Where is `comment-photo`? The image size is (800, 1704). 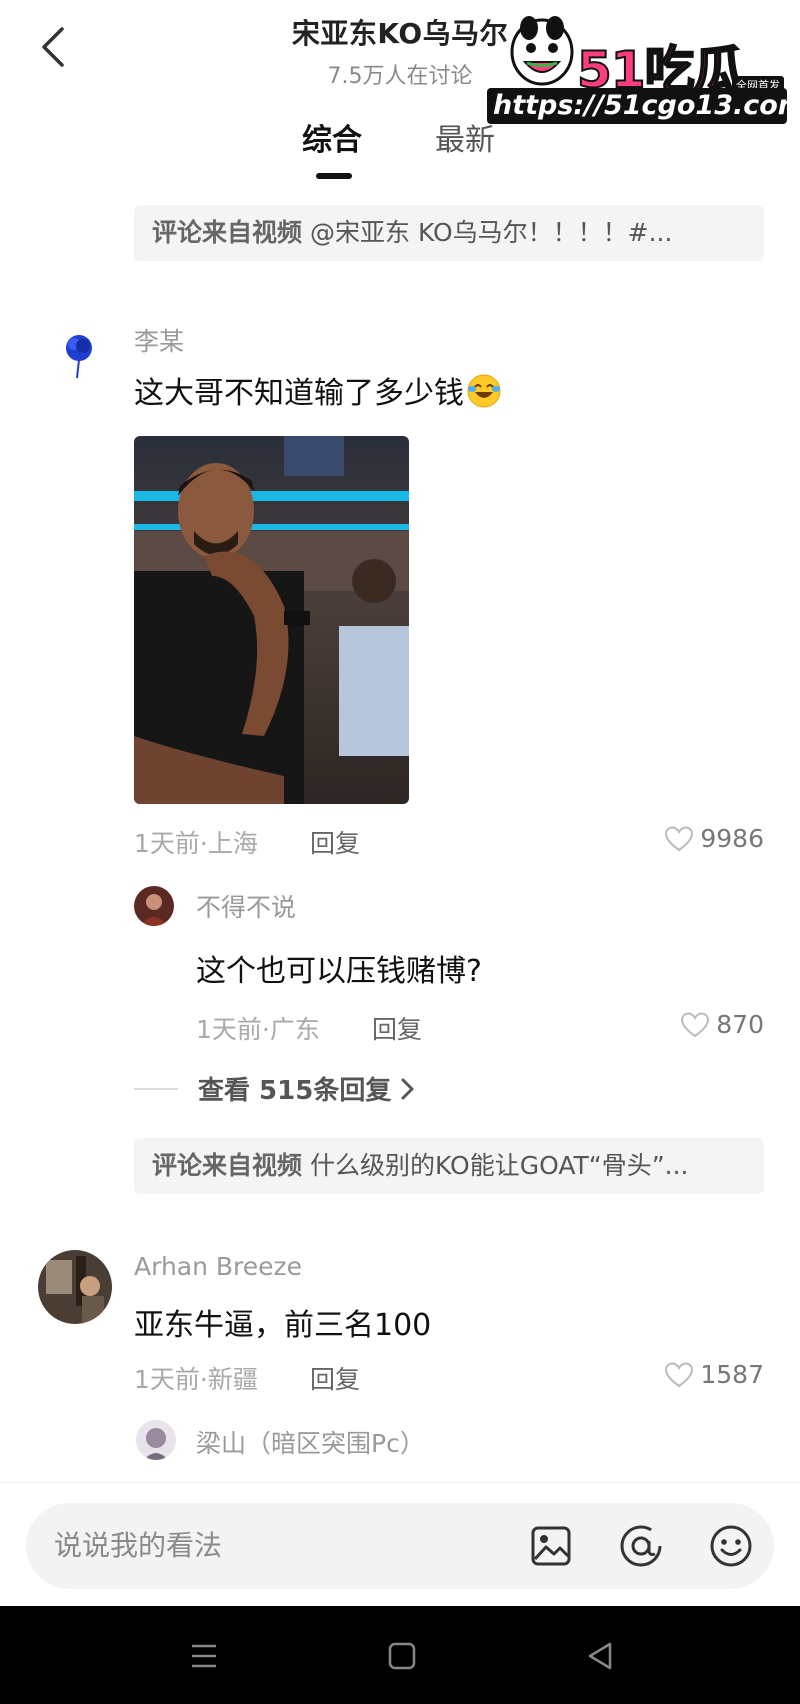
comment-photo is located at coordinates (271, 620).